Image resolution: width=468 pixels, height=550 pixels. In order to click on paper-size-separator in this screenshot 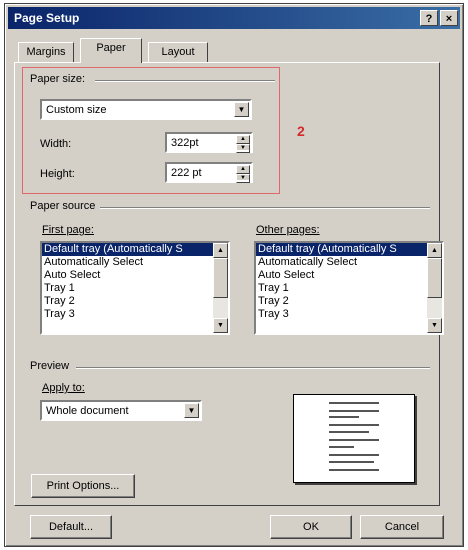, I will do `click(185, 81)`.